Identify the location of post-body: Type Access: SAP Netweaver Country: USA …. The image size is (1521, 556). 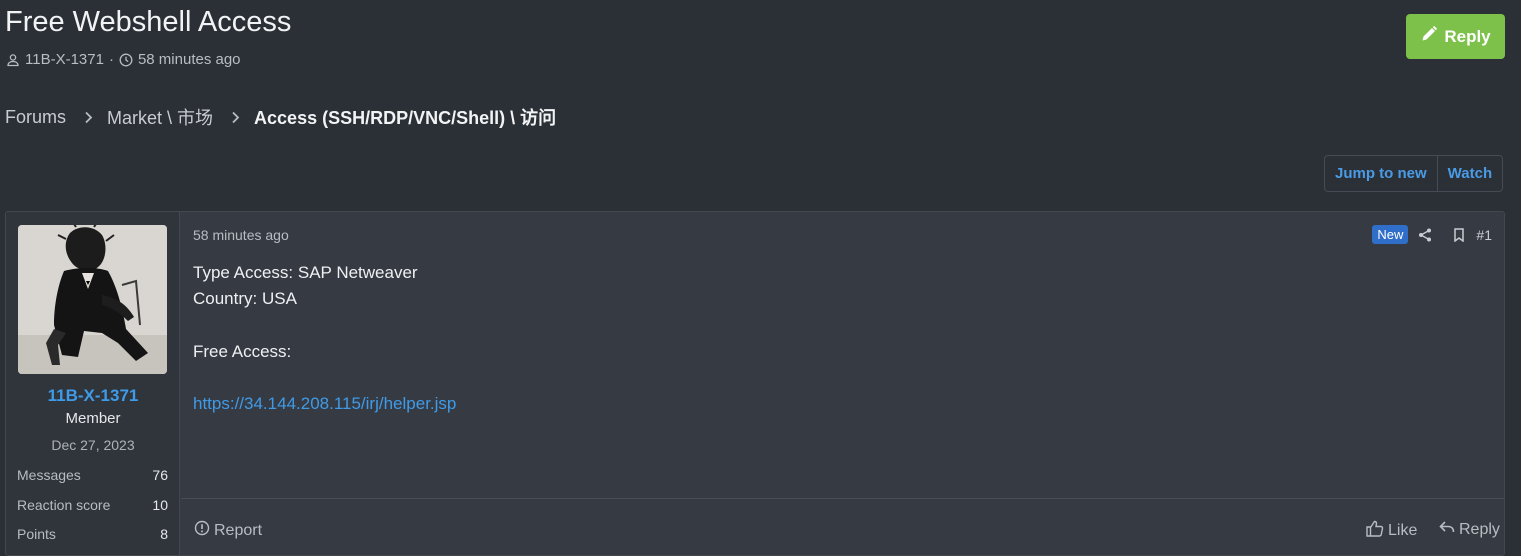
(324, 338).